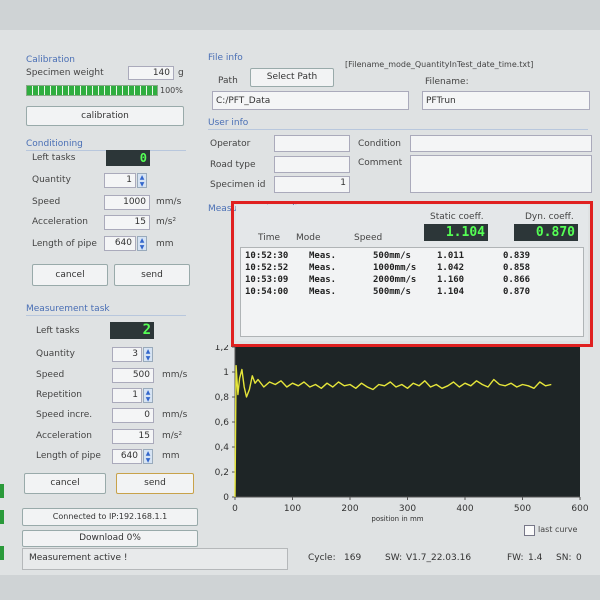 The width and height of the screenshot is (600, 600). I want to click on specimen-weight-unit: g, so click(181, 73).